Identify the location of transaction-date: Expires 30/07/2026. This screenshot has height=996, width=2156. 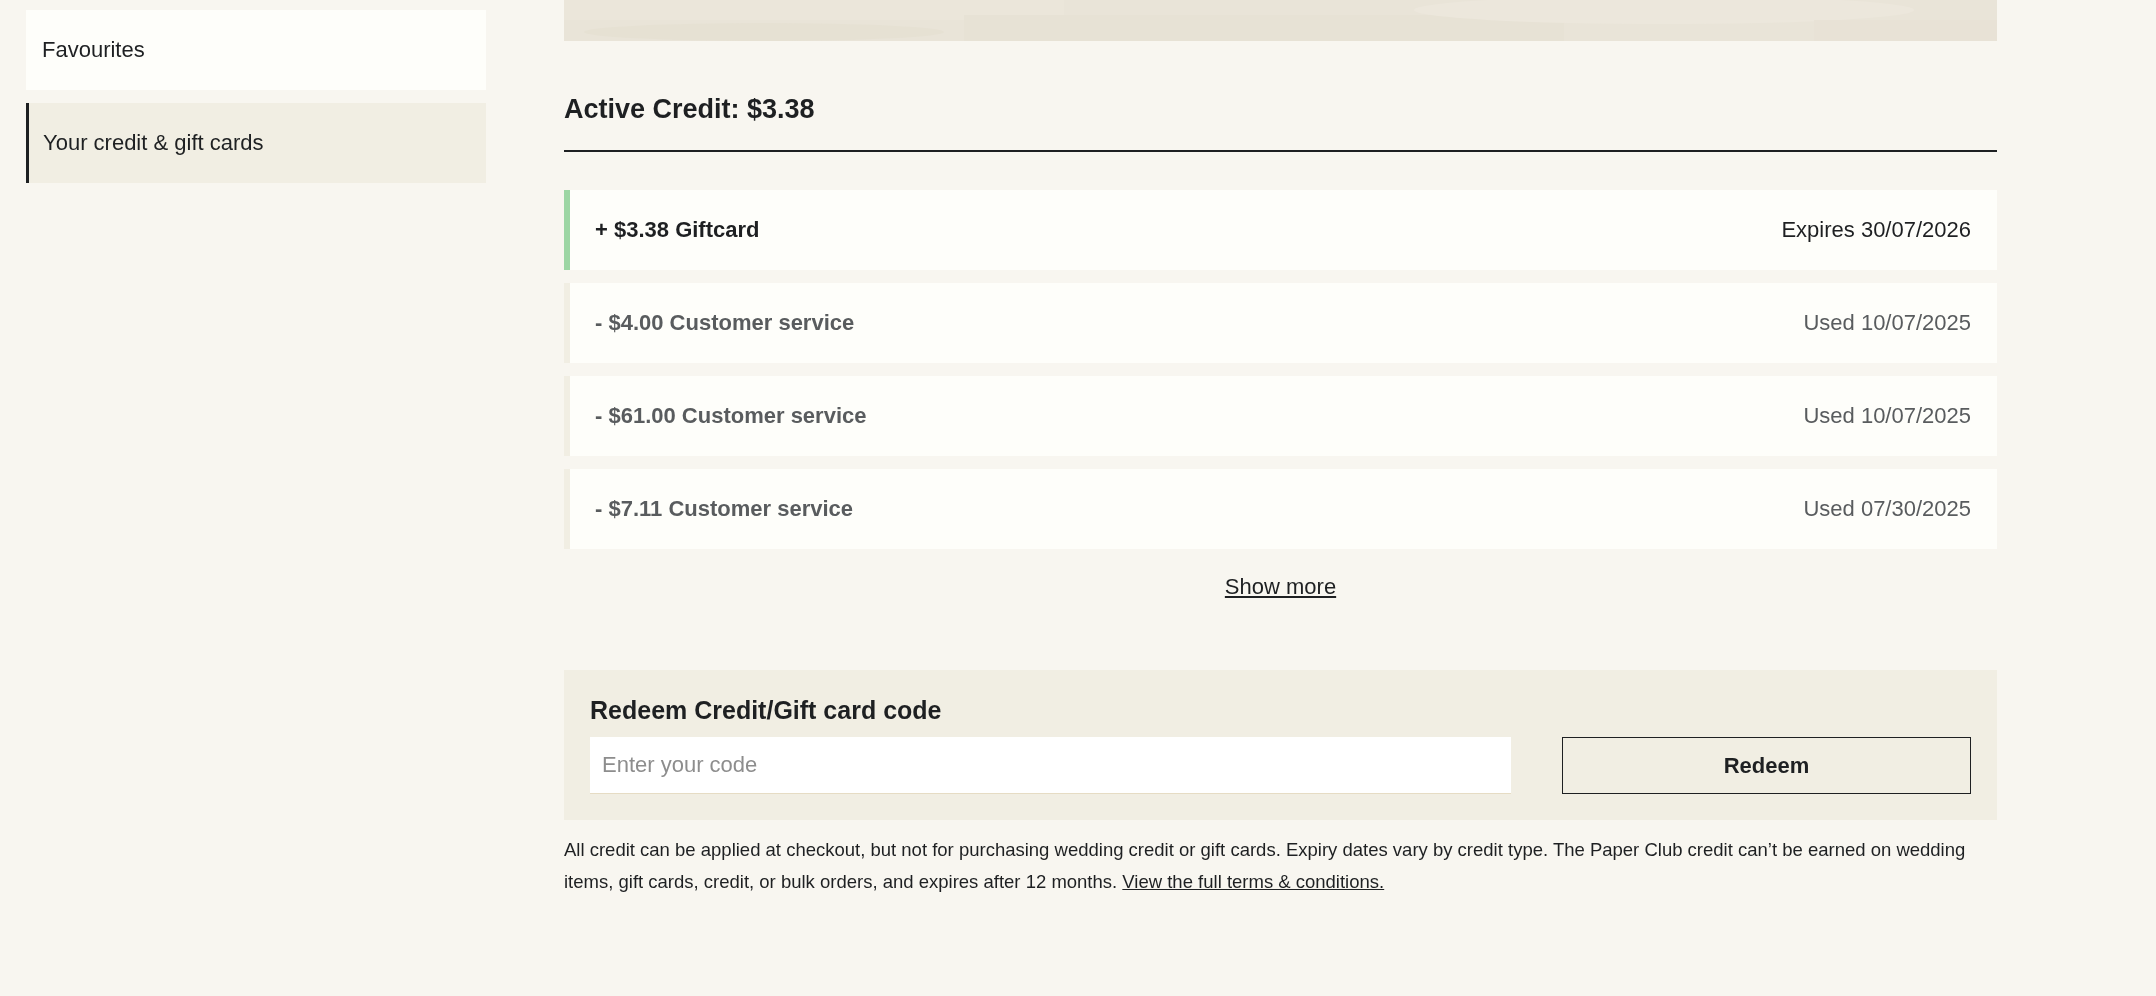
(1876, 230).